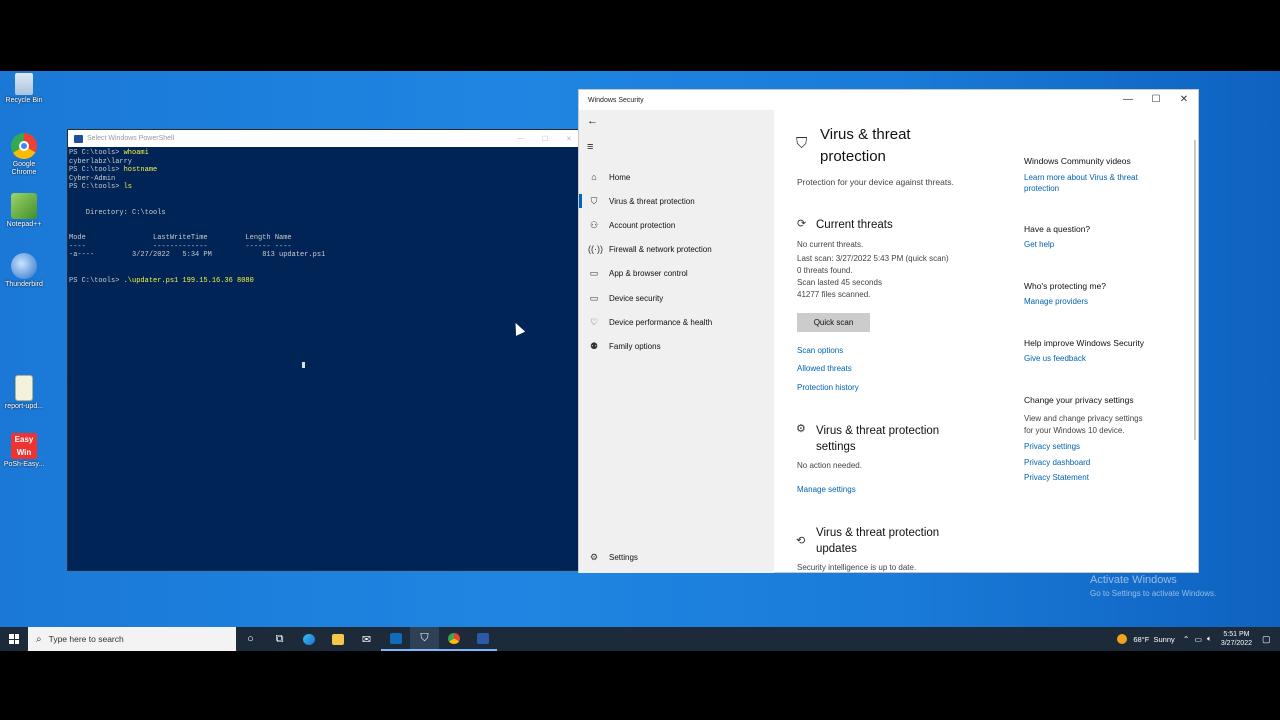 The width and height of the screenshot is (1280, 720). I want to click on privacy-text: View and change privacy settings, so click(1083, 418).